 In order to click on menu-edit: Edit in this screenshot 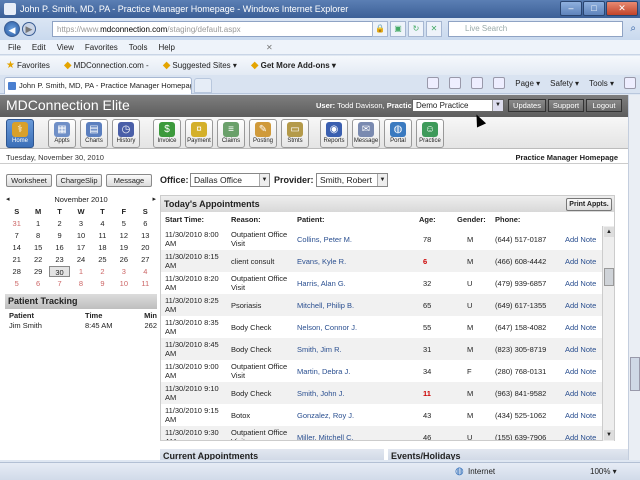, I will do `click(39, 47)`.